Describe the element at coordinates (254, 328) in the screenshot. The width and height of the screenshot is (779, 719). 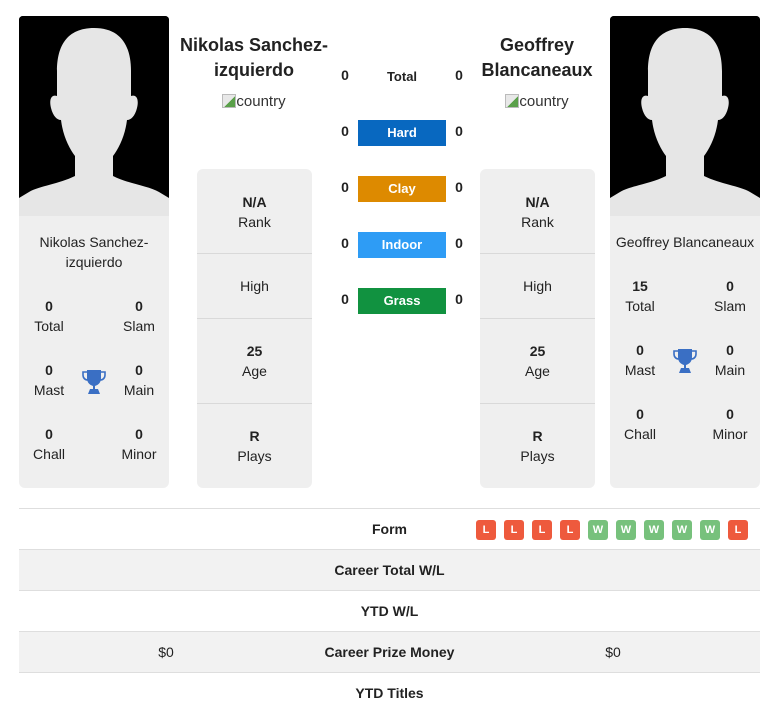
I see `player1-info-box: N/A Rank High 25 Age R Plays` at that location.